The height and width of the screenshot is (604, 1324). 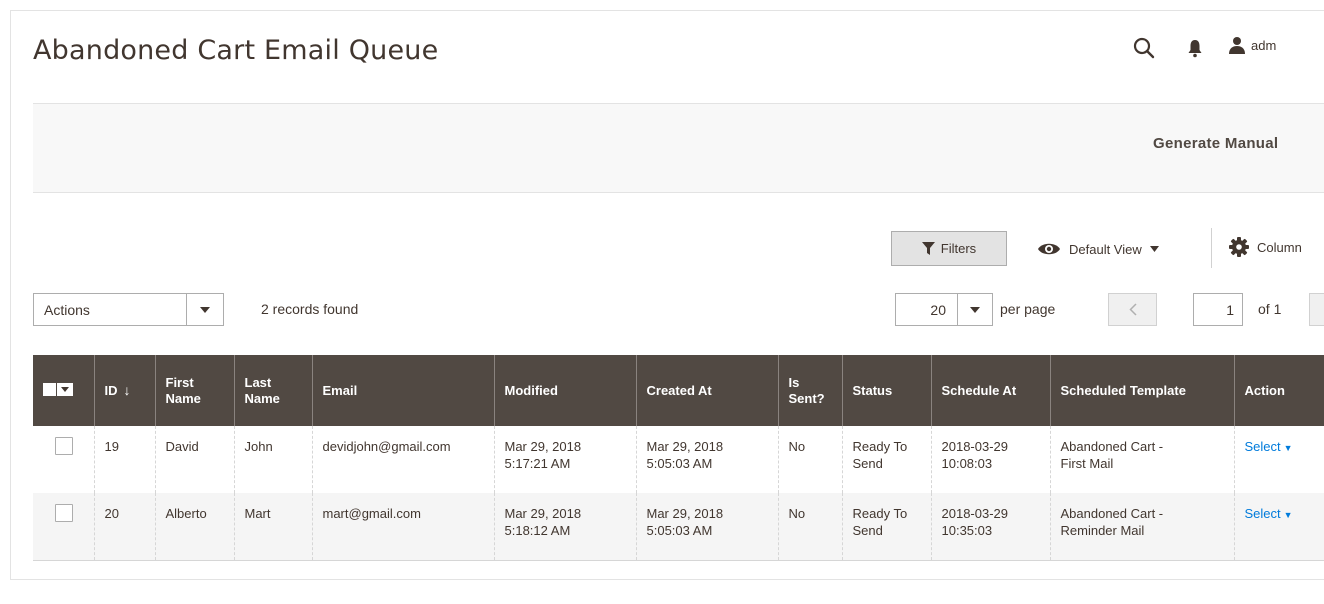 What do you see at coordinates (402, 459) in the screenshot?
I see `cell-email: devidjohn@gmail.com` at bounding box center [402, 459].